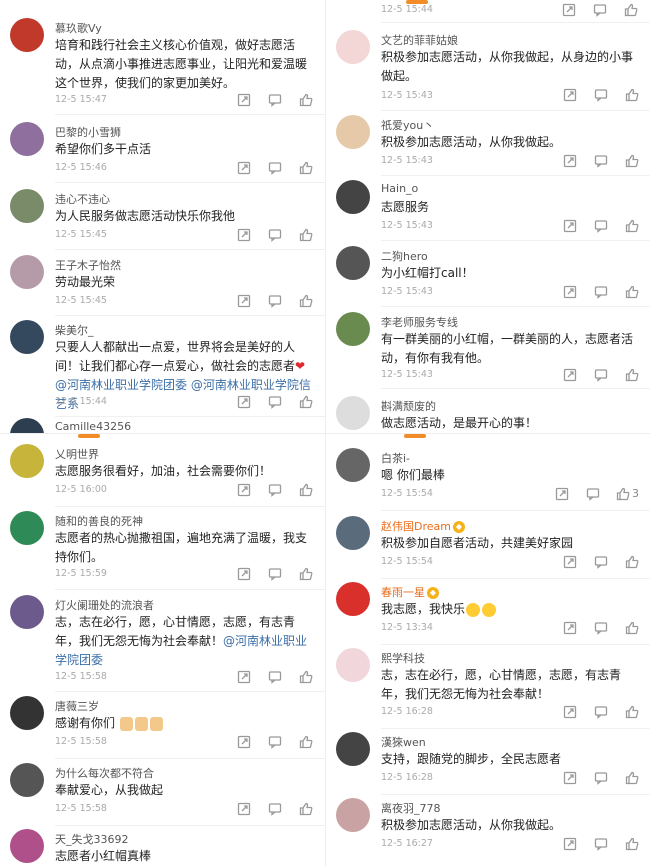 This screenshot has width=650, height=866. I want to click on username: 二狗hero, so click(404, 256).